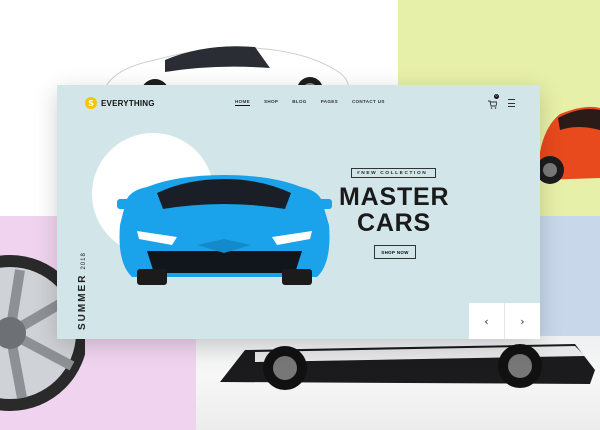 The width and height of the screenshot is (600, 430). I want to click on menu-icon, so click(511, 103).